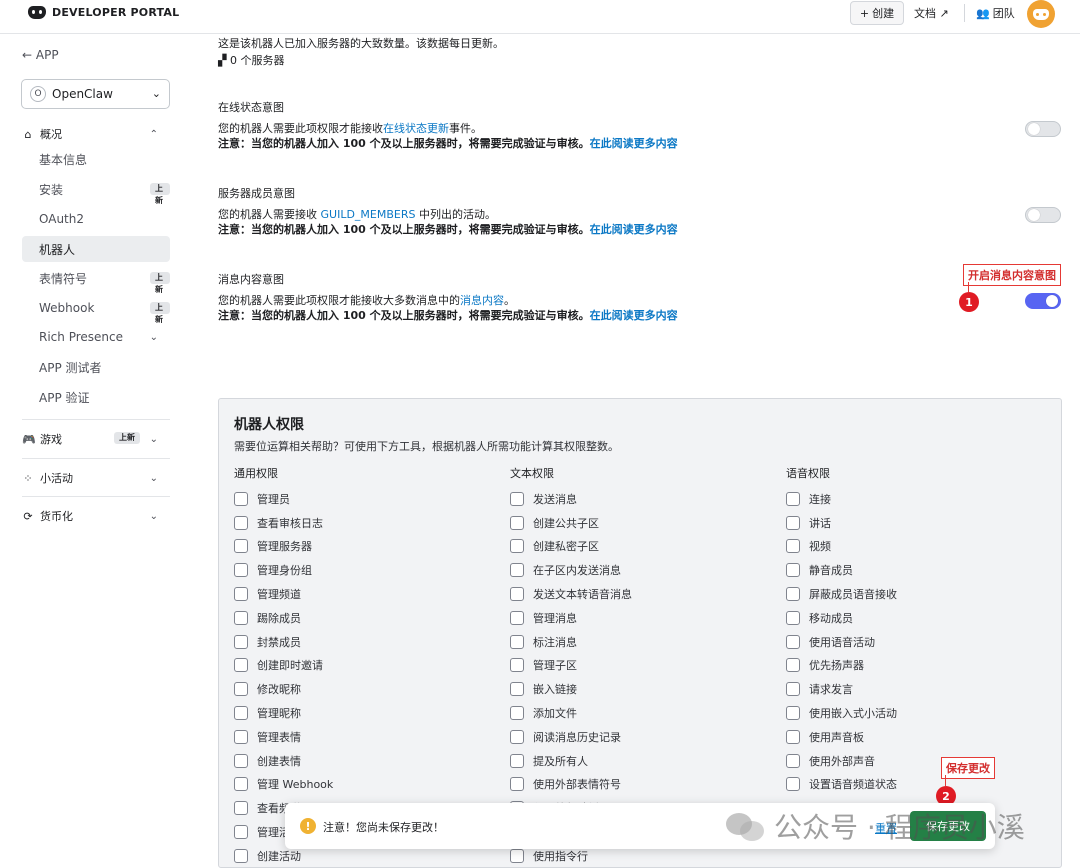 The image size is (1080, 868). What do you see at coordinates (640, 618) in the screenshot?
I see `permission-row: 管理消息` at bounding box center [640, 618].